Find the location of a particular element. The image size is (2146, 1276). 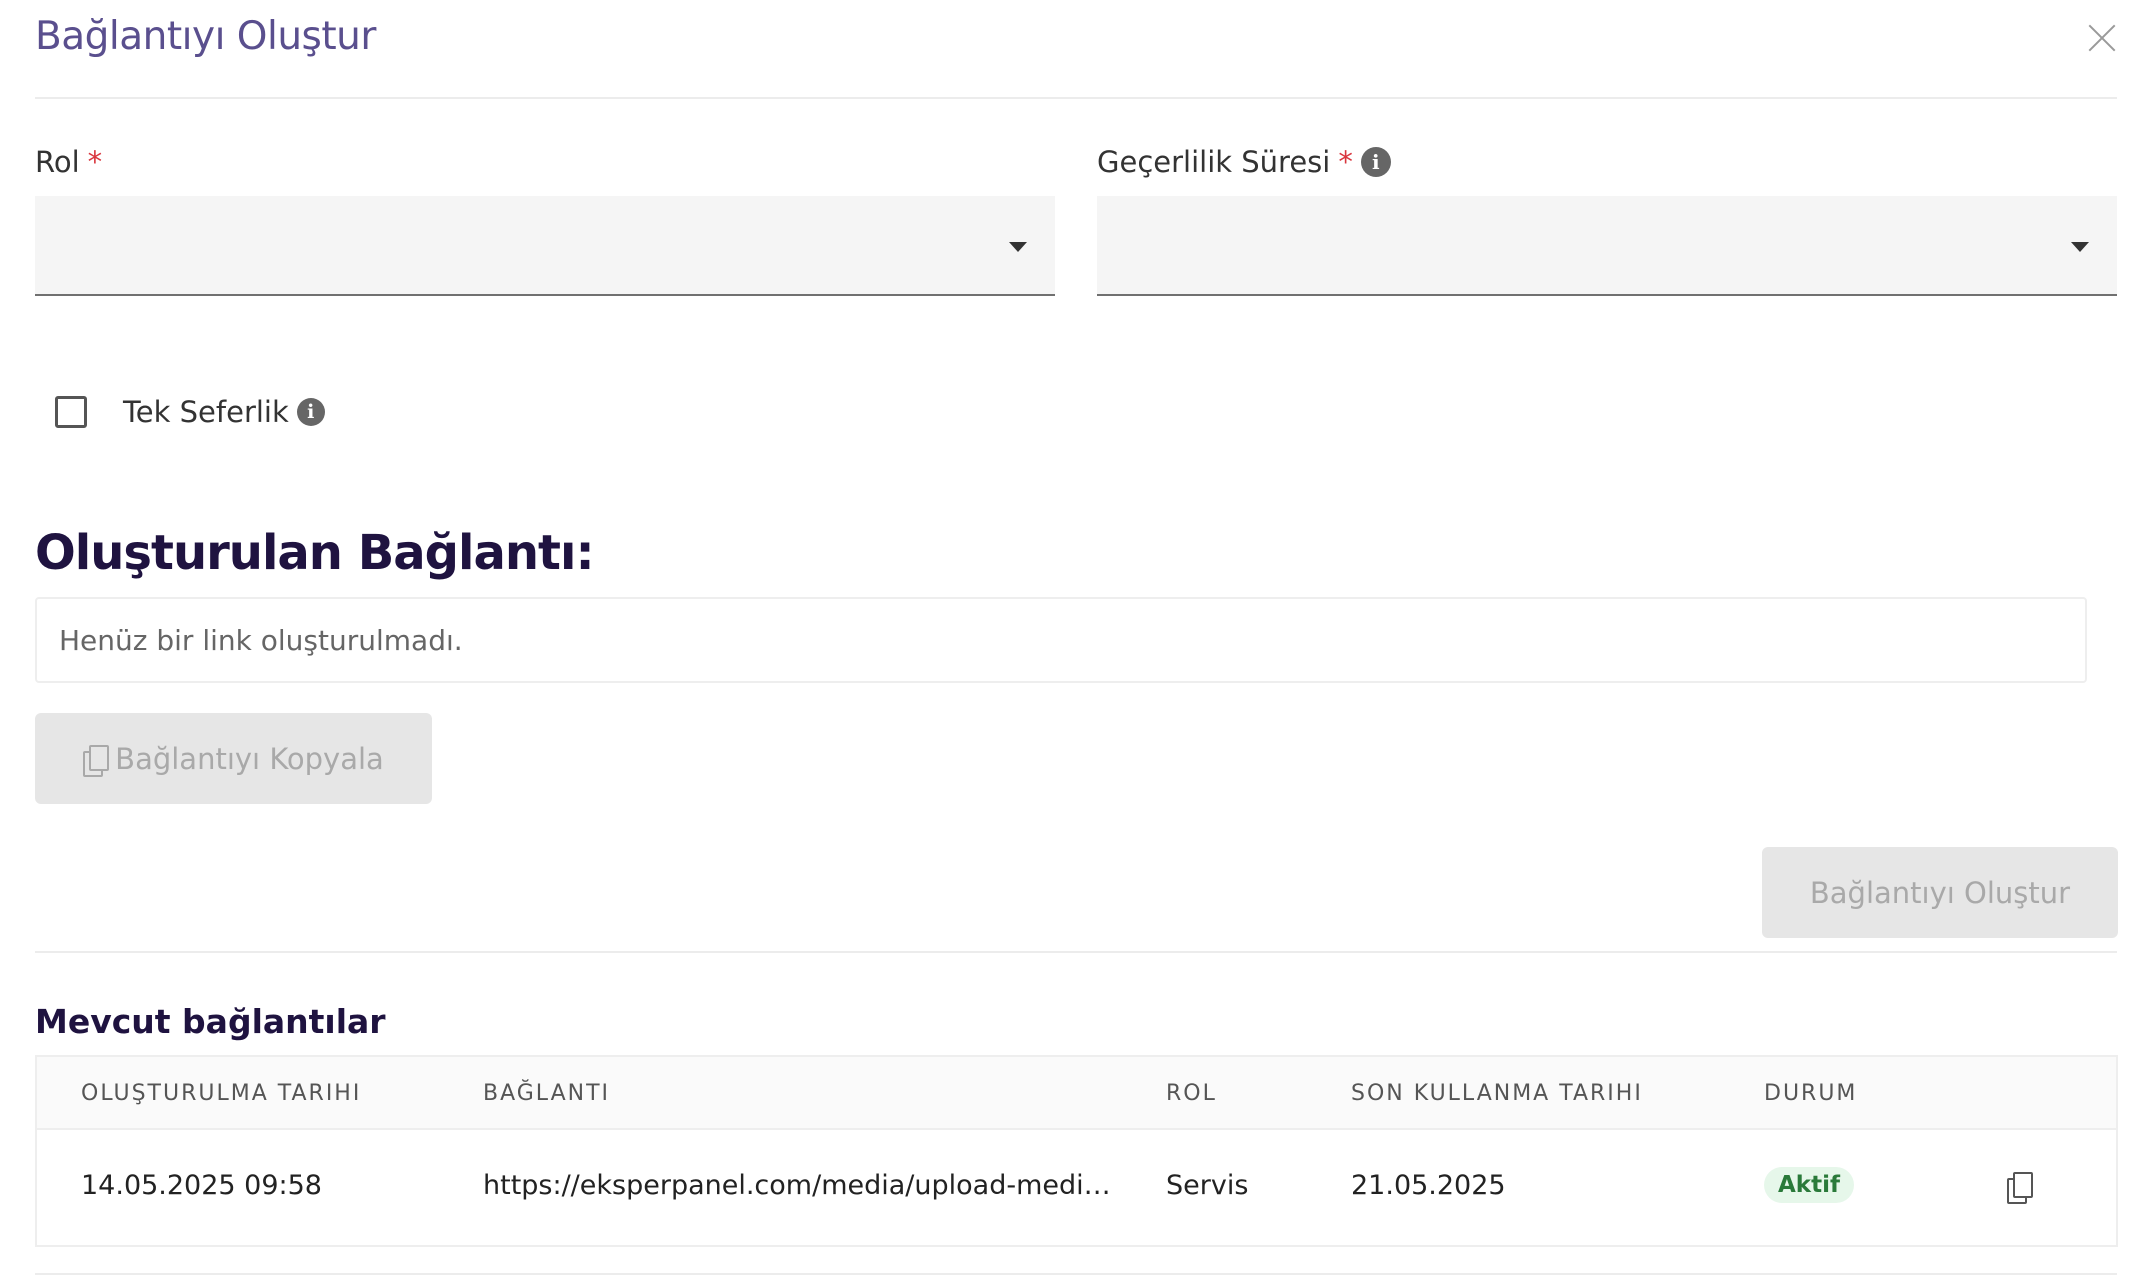

create-link-label: Bağlantıyı Oluştur is located at coordinates (1940, 892).